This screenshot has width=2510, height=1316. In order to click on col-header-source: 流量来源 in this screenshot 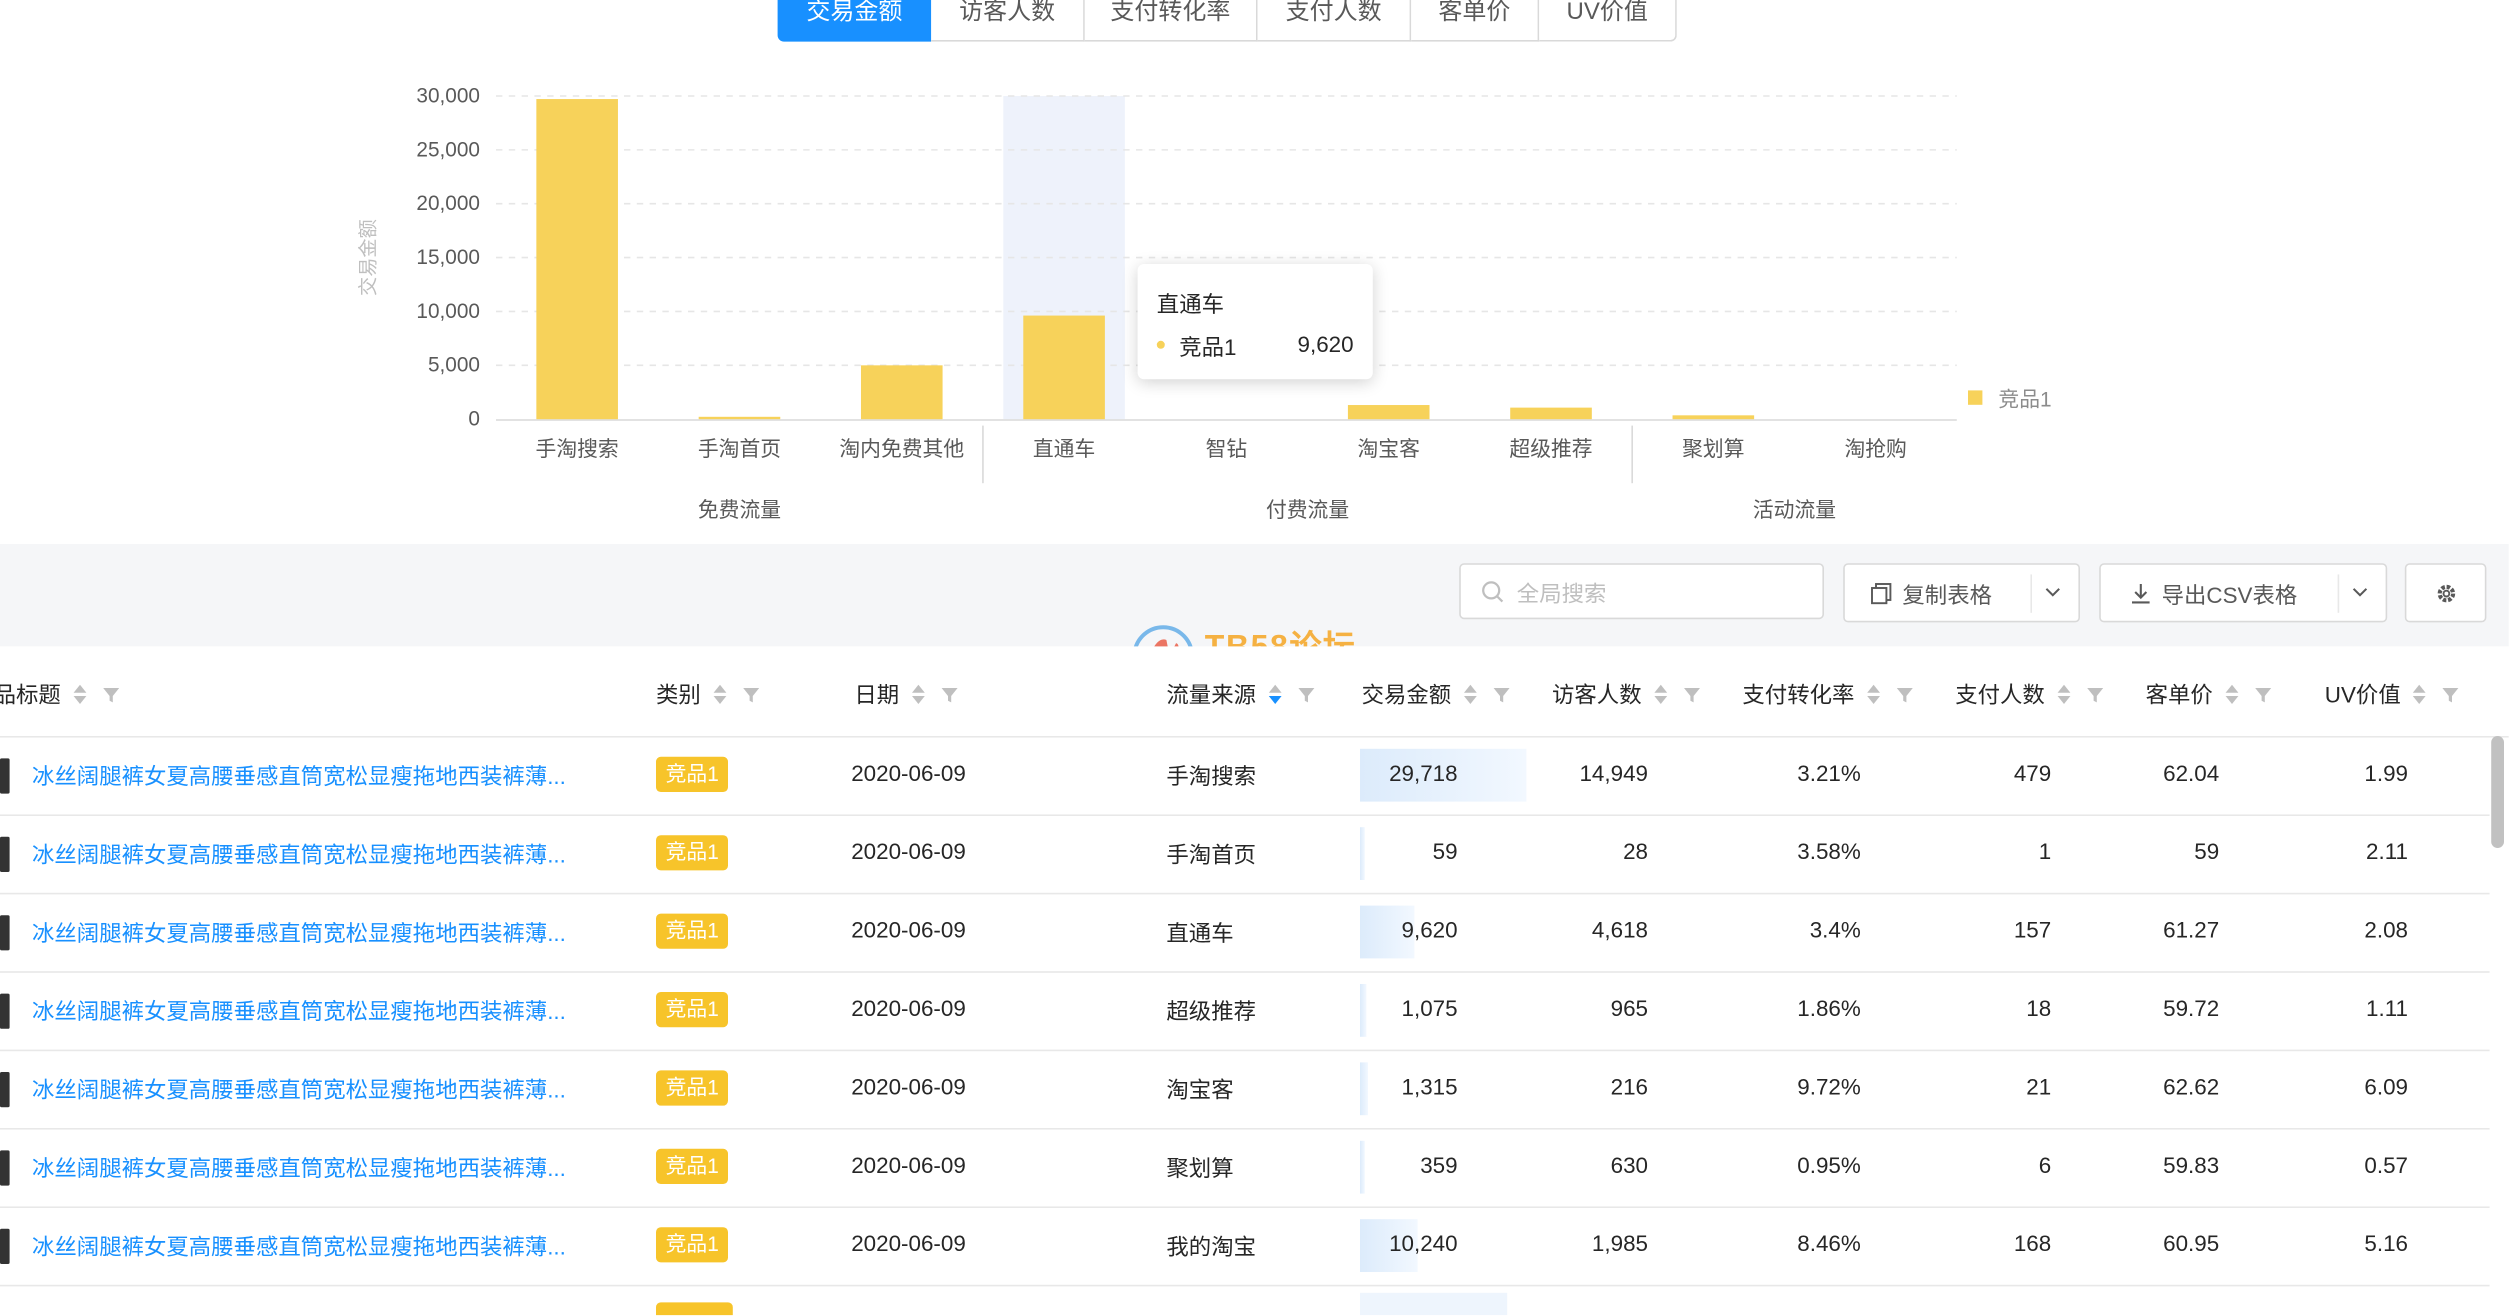, I will do `click(1240, 694)`.